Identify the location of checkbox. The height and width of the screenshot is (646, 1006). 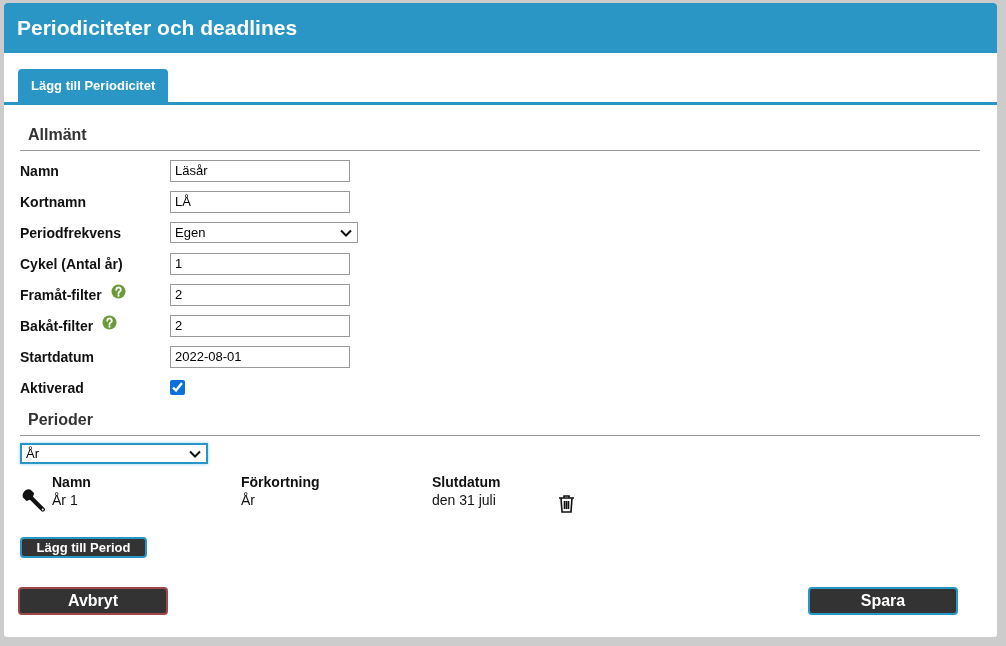
(177, 387).